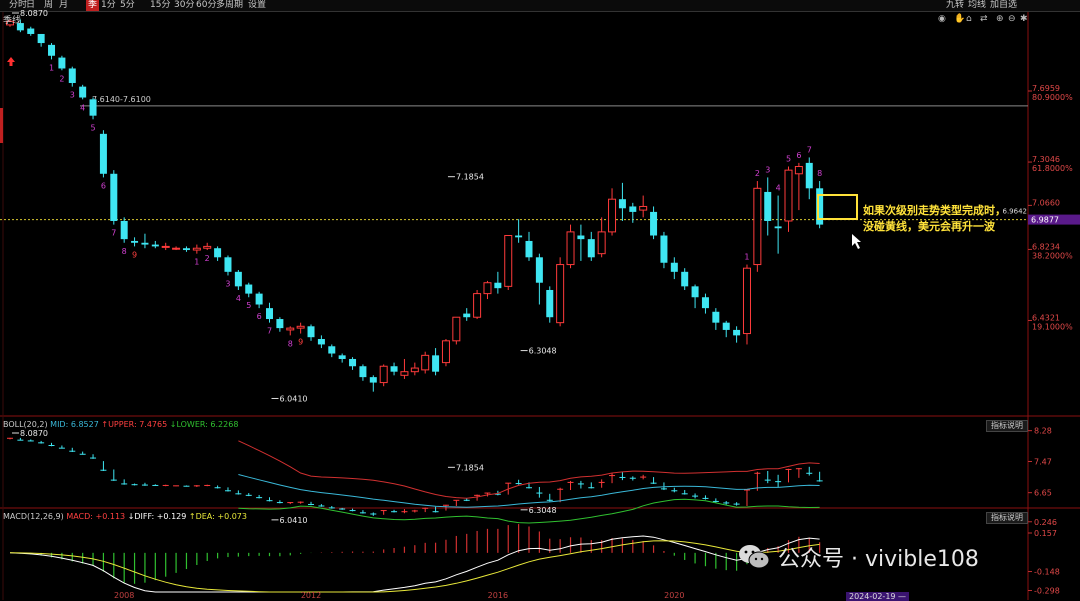 The width and height of the screenshot is (1080, 601). What do you see at coordinates (1046, 202) in the screenshot?
I see `y-tick-label-2: 7.0660` at bounding box center [1046, 202].